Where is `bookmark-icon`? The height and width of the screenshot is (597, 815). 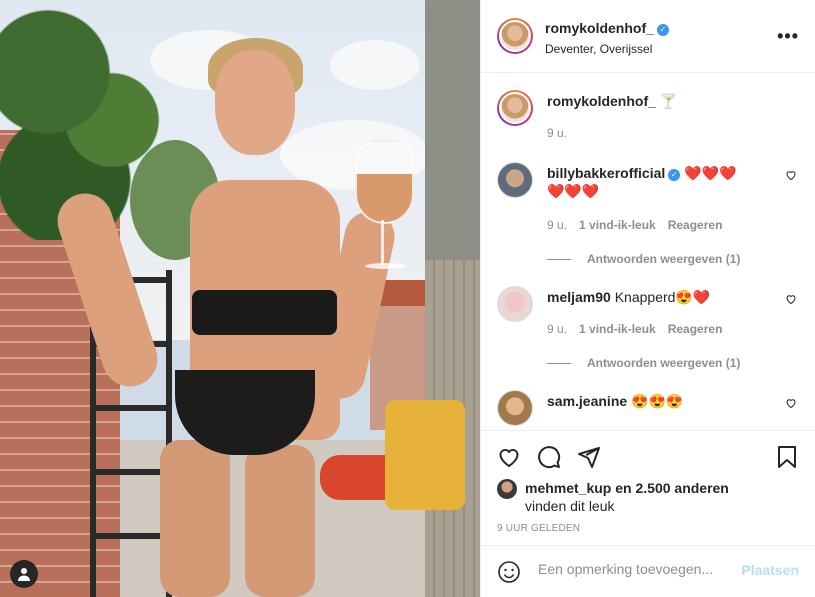 bookmark-icon is located at coordinates (787, 457).